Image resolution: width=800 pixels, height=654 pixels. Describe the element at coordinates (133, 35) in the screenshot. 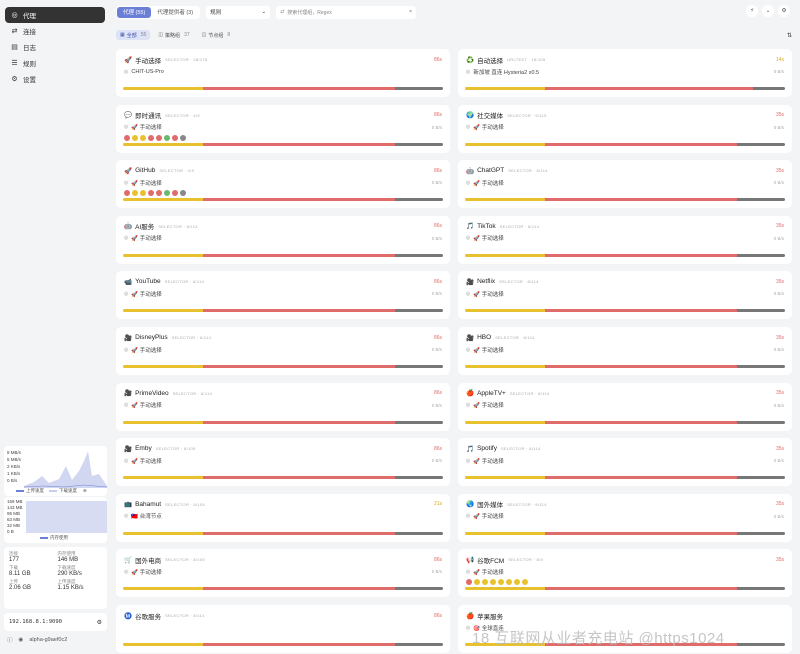

I see `filter-chip-0: ▦ 全部 55` at that location.